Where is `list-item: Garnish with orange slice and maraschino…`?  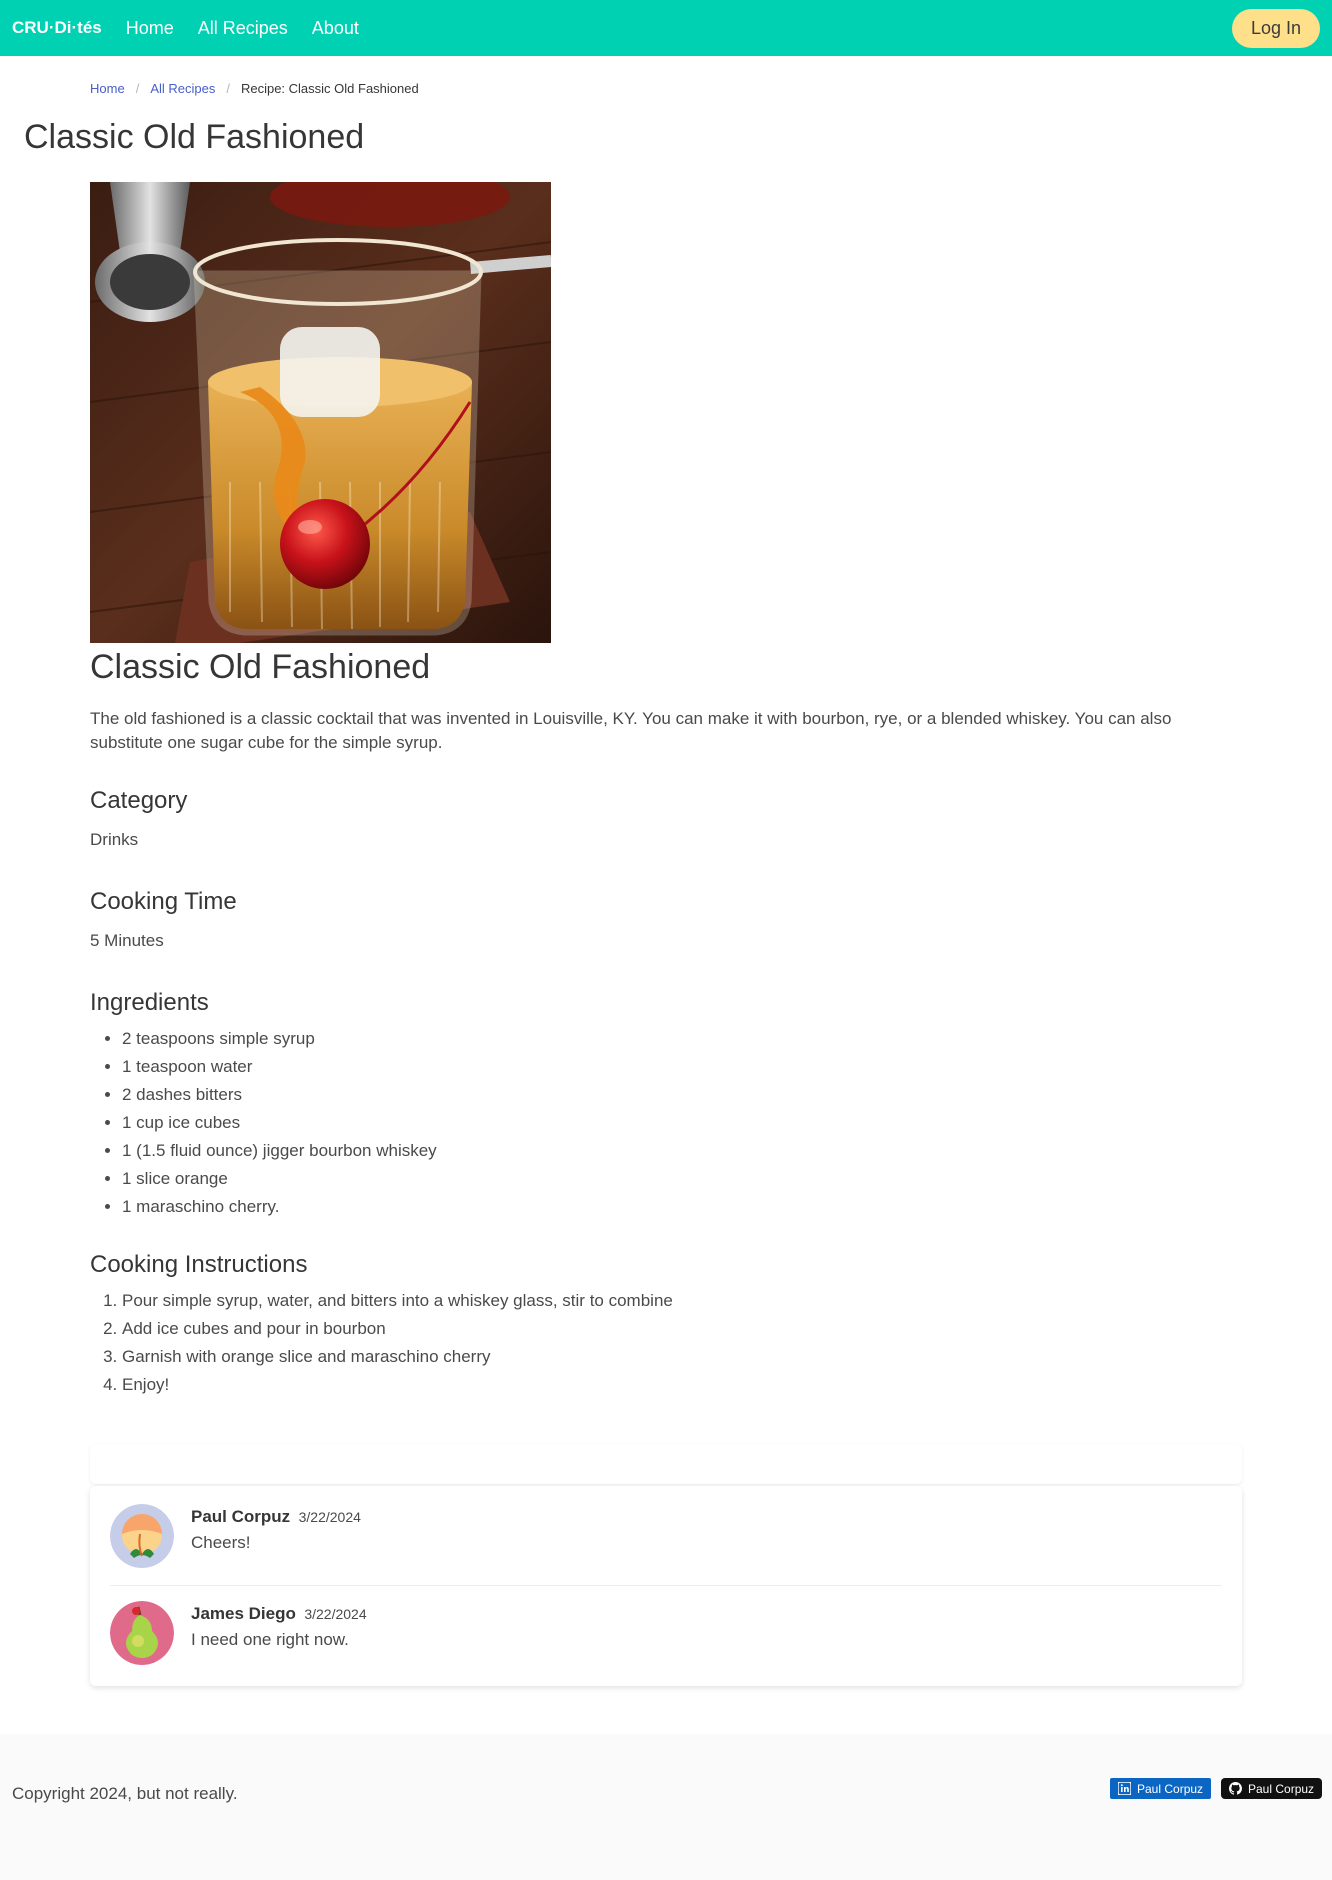 list-item: Garnish with orange slice and maraschino… is located at coordinates (681, 1357).